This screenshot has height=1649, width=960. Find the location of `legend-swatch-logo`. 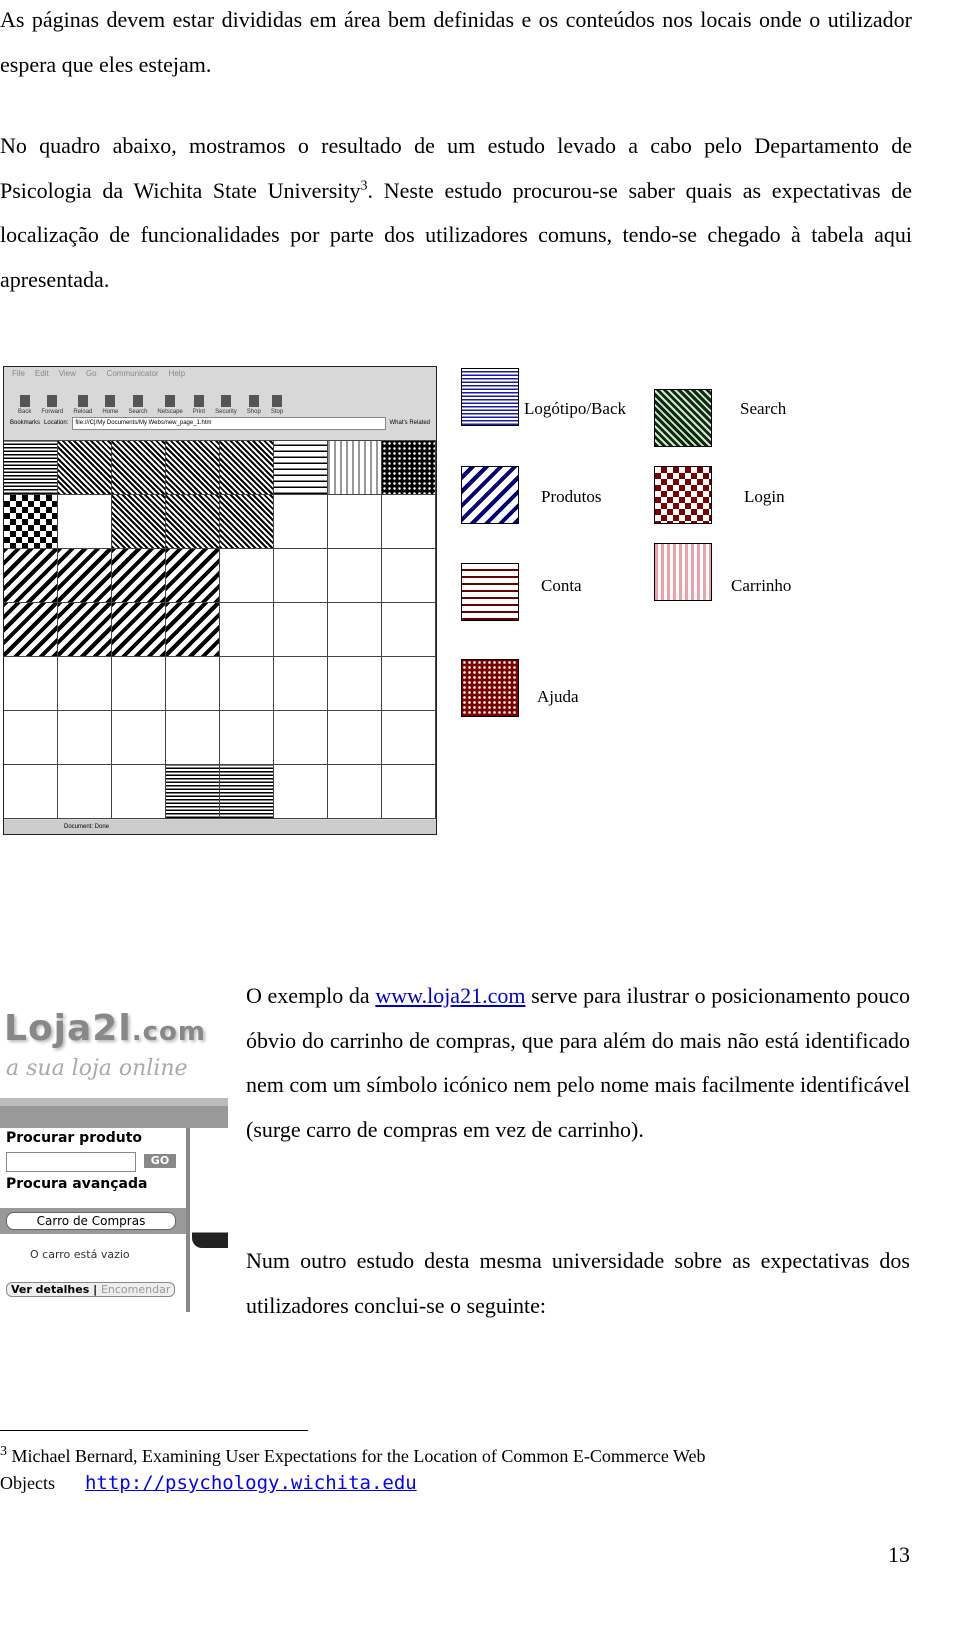

legend-swatch-logo is located at coordinates (490, 397).